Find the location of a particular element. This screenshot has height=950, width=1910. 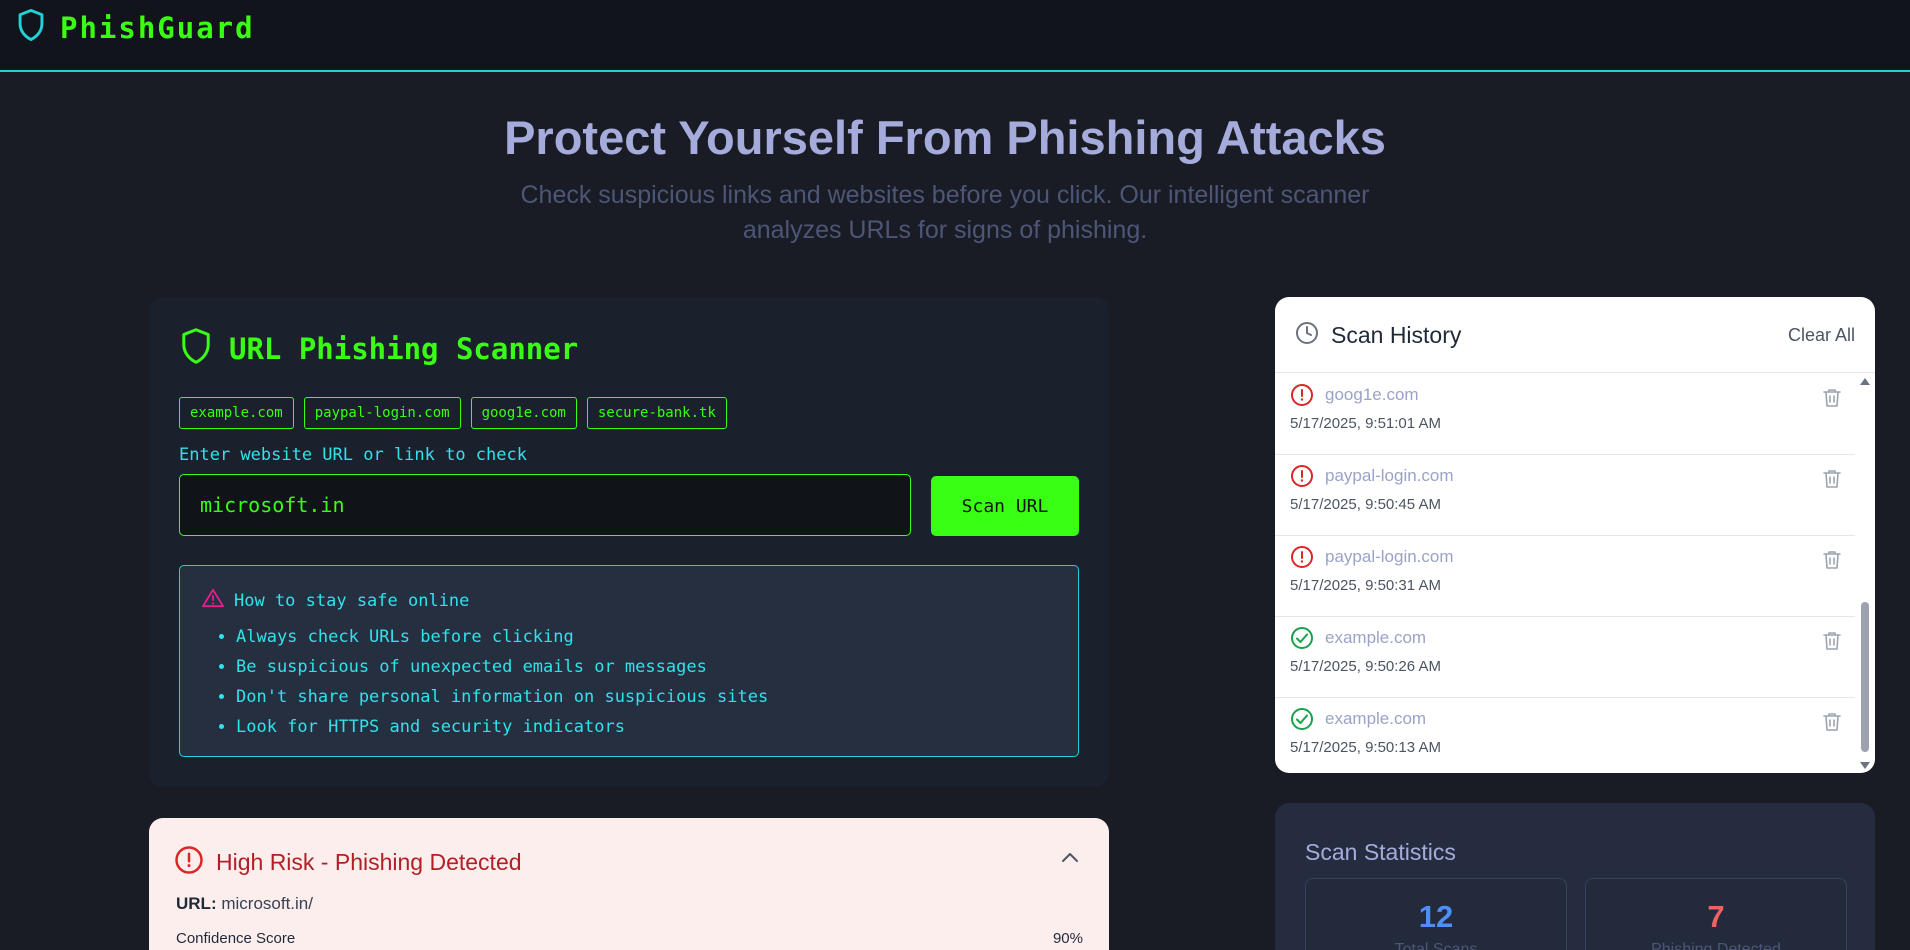

example-chip: paypal-login.com is located at coordinates (382, 413).